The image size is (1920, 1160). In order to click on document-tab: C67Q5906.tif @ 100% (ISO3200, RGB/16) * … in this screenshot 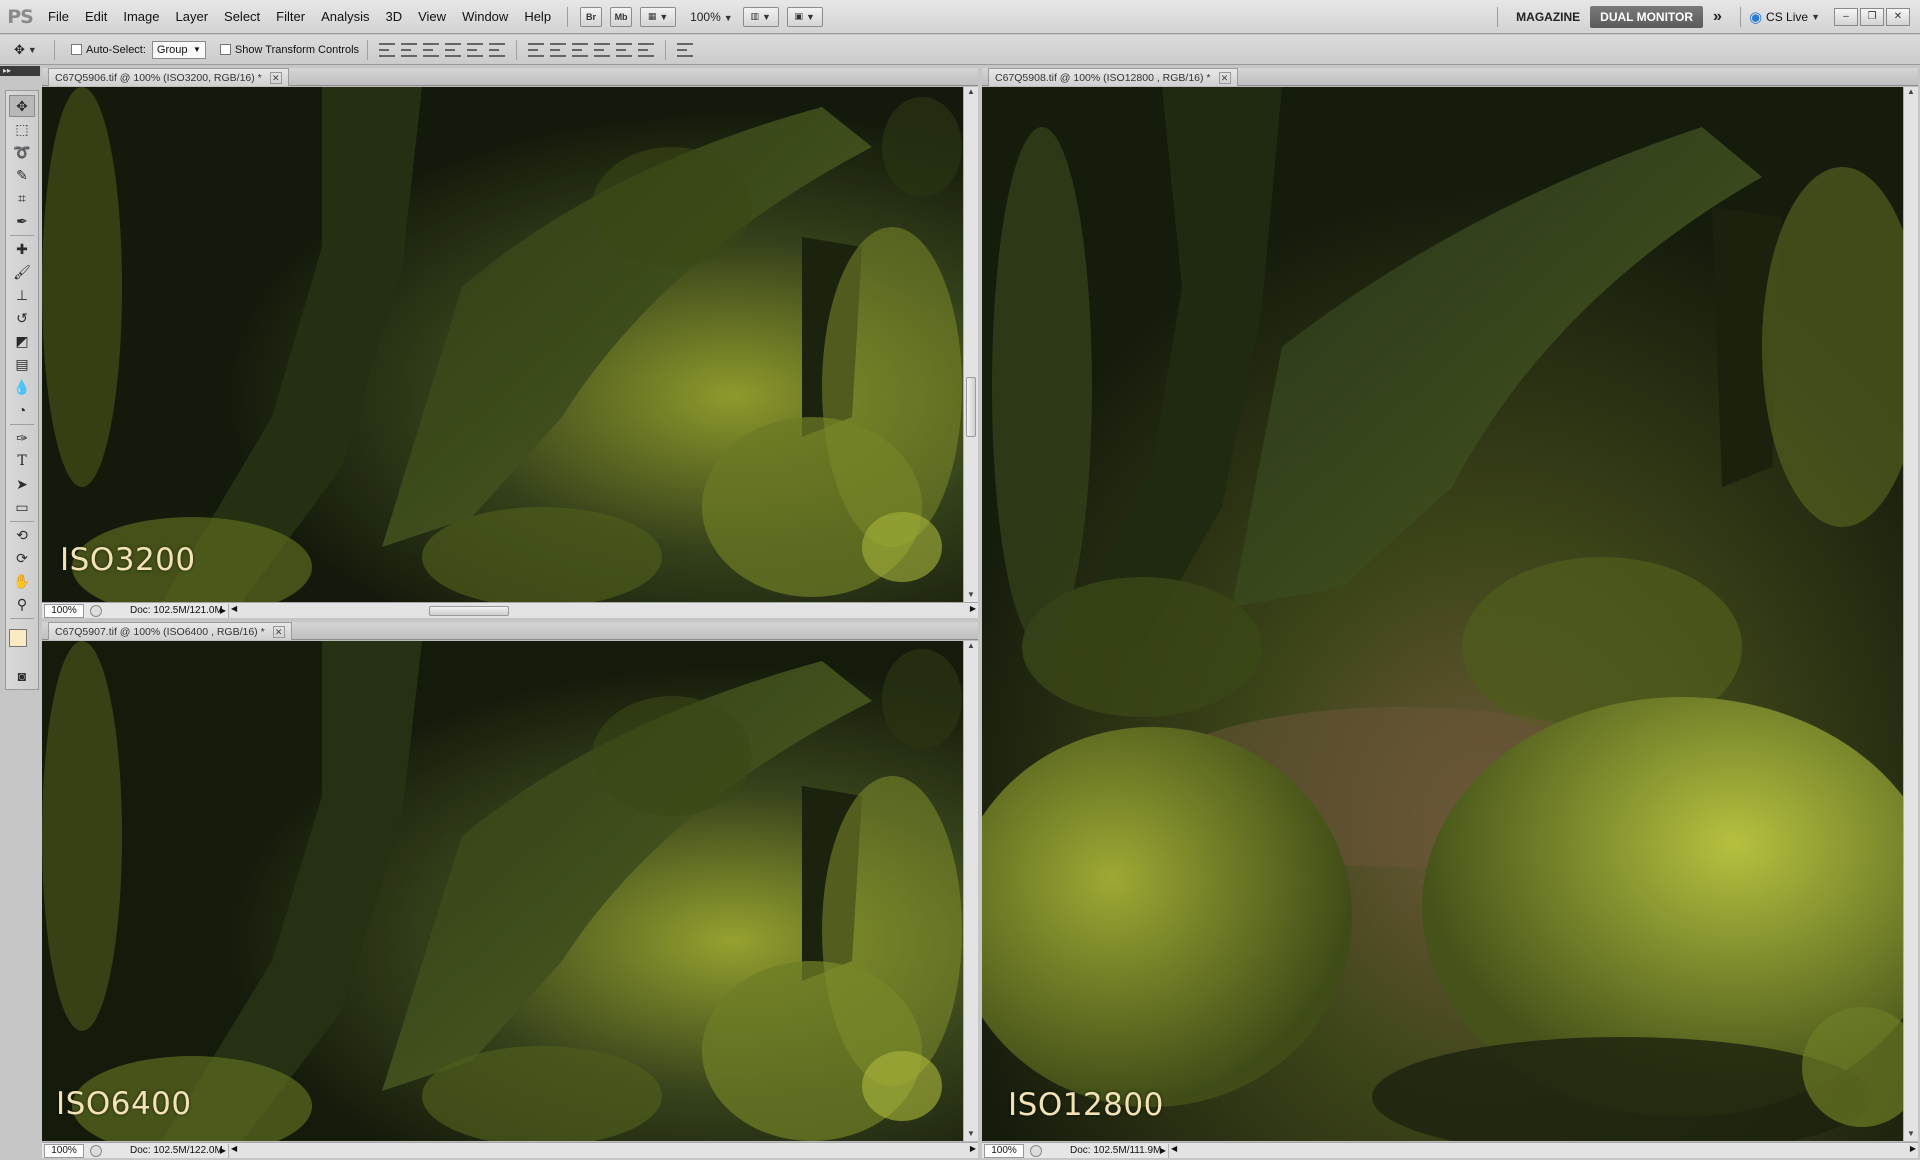, I will do `click(168, 77)`.